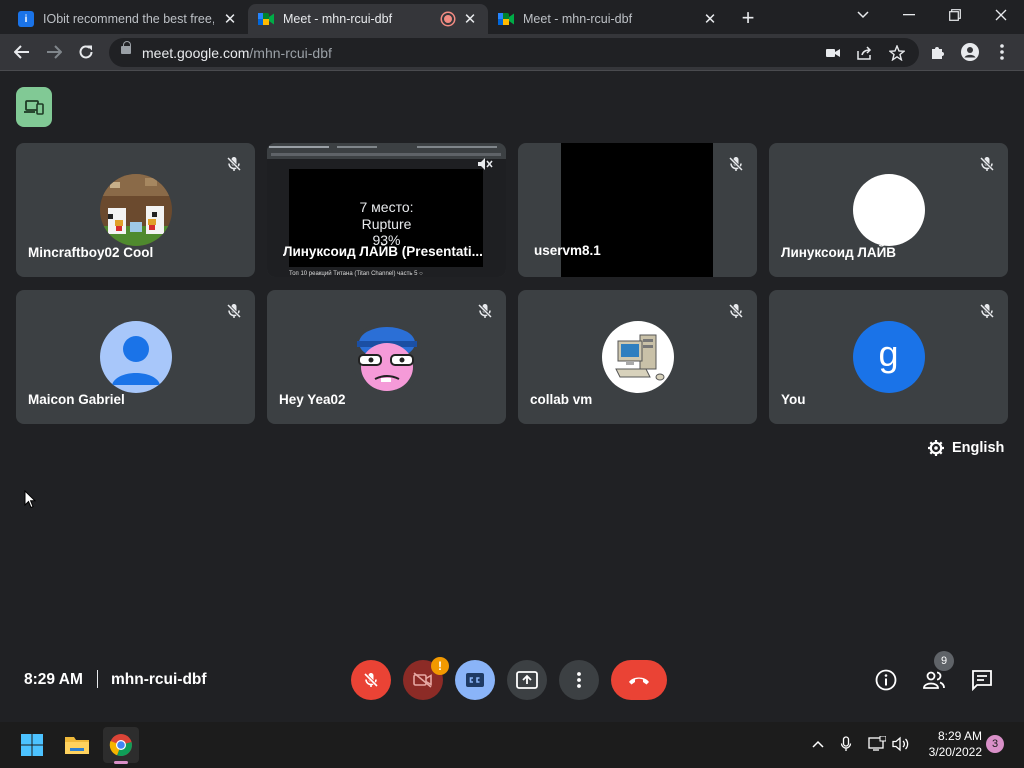 Image resolution: width=1024 pixels, height=768 pixels. What do you see at coordinates (312, 399) in the screenshot?
I see `participant-name: Hey Yea02` at bounding box center [312, 399].